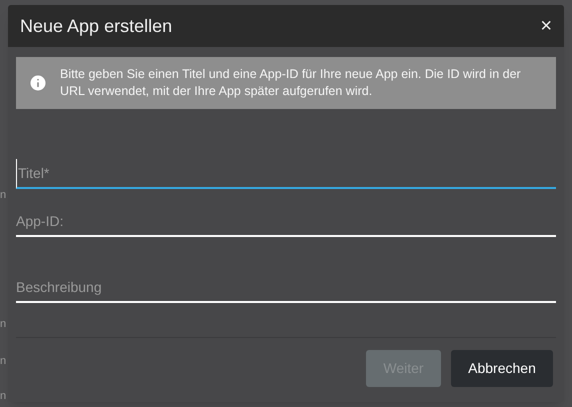 The image size is (572, 407). Describe the element at coordinates (38, 83) in the screenshot. I see `info-icon` at that location.